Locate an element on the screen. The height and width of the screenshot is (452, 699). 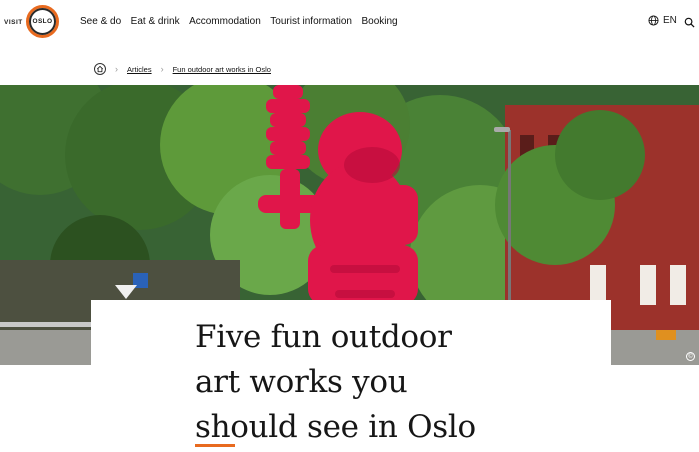
logo-city-text: OSLO is located at coordinates (42, 21).